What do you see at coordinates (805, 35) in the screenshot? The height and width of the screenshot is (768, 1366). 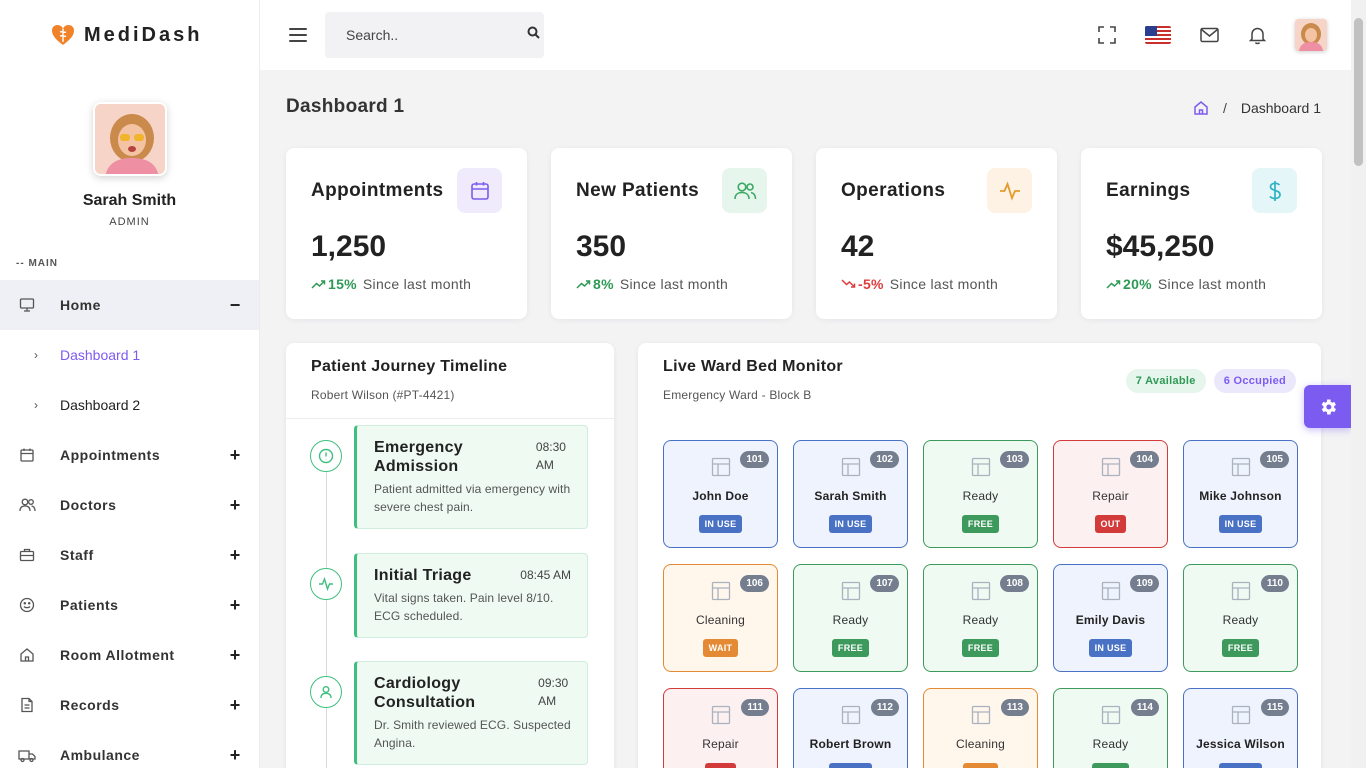 I see `top-header` at bounding box center [805, 35].